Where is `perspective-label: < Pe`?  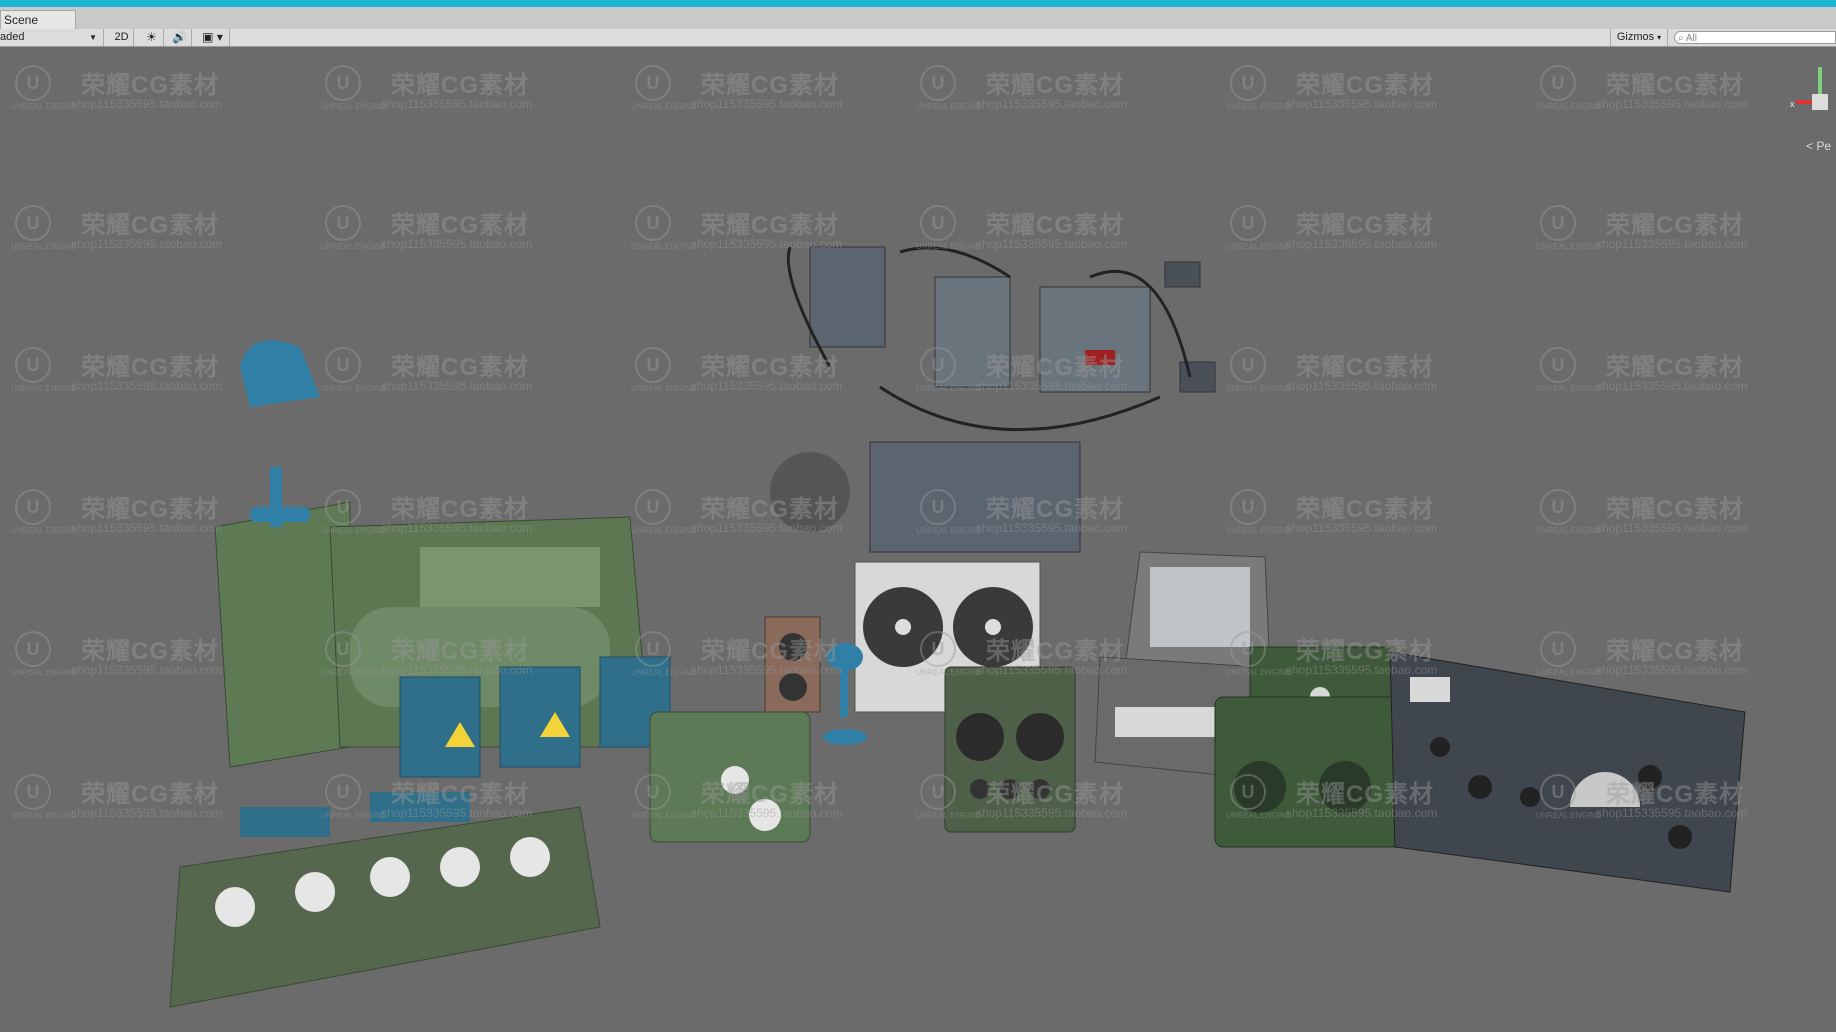
perspective-label: < Pe is located at coordinates (1818, 146).